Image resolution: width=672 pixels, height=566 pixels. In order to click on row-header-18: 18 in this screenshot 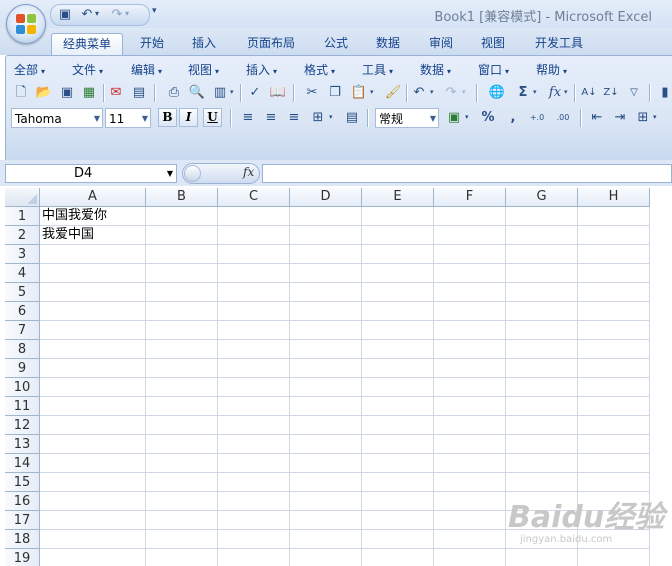, I will do `click(22, 539)`.